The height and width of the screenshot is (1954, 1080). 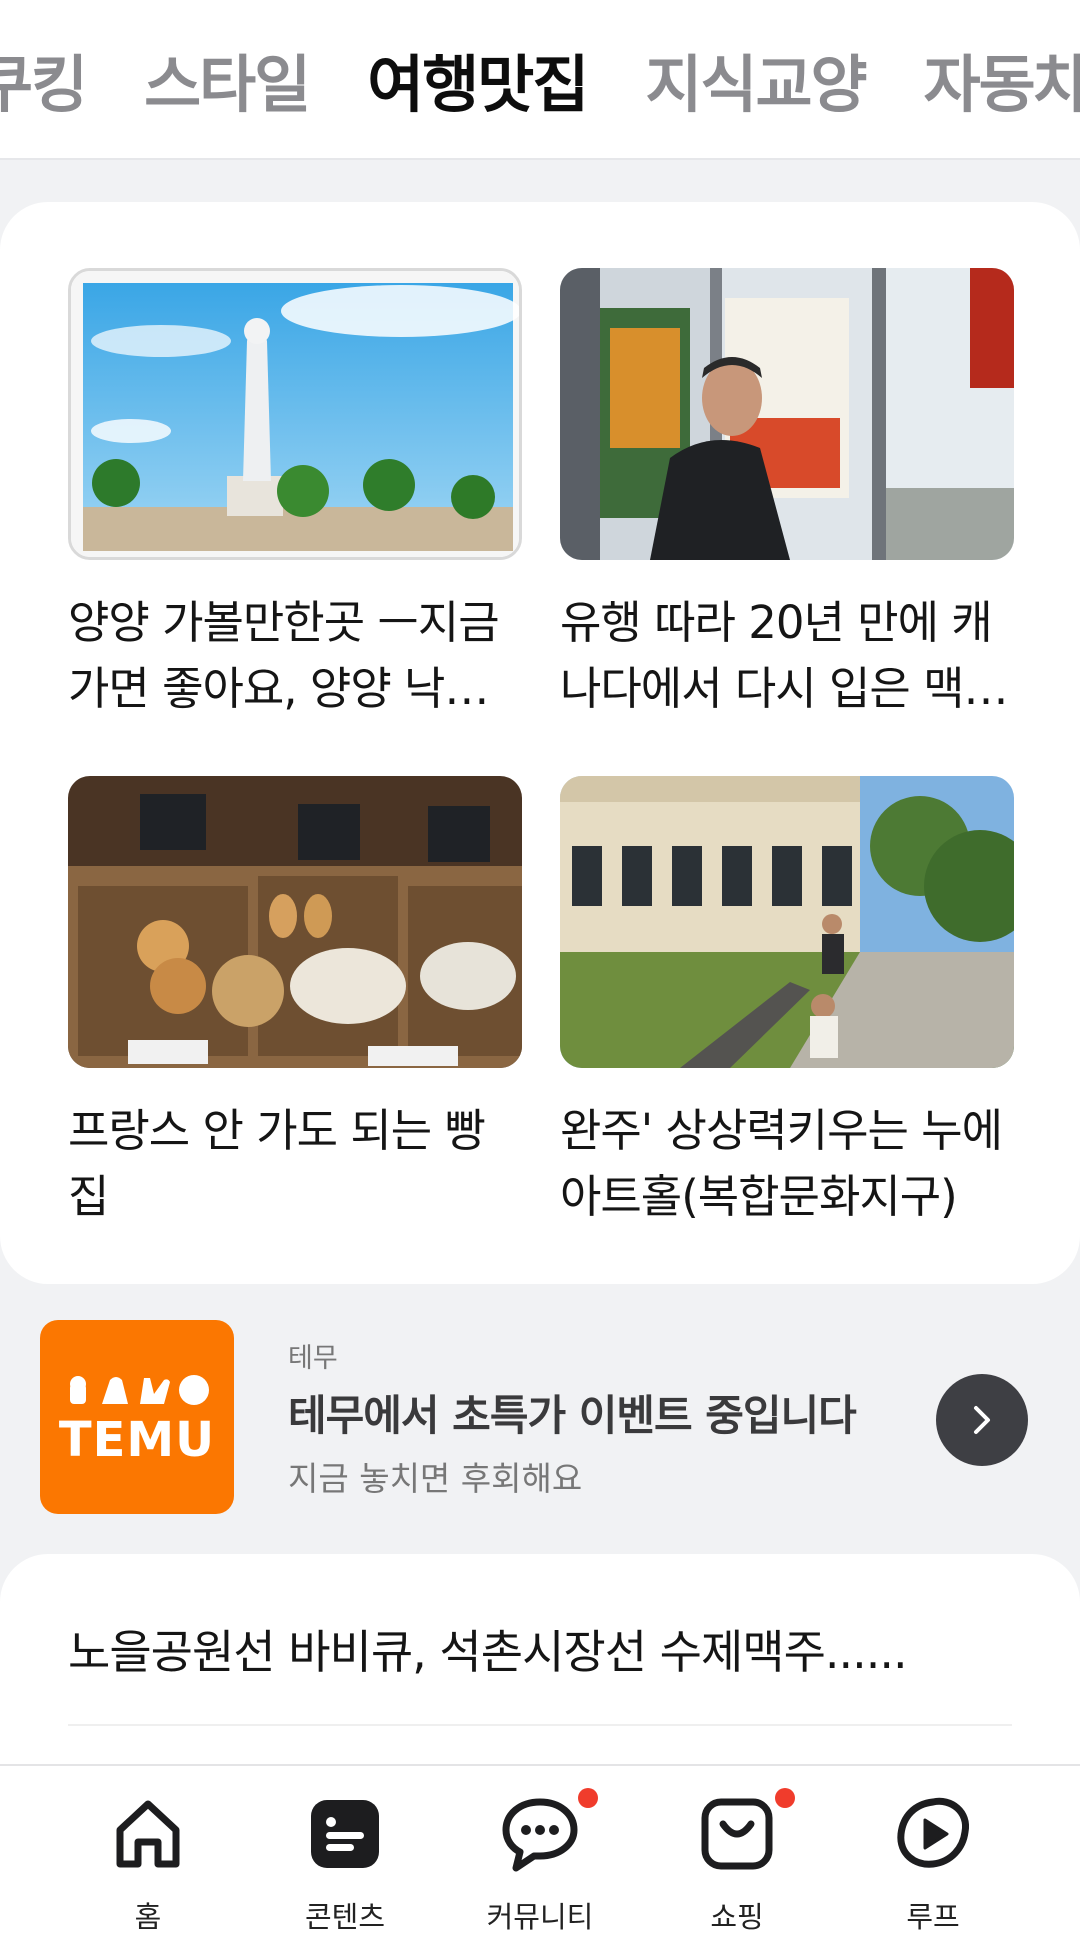 I want to click on nav-shopping: 쇼핑, so click(x=737, y=1862).